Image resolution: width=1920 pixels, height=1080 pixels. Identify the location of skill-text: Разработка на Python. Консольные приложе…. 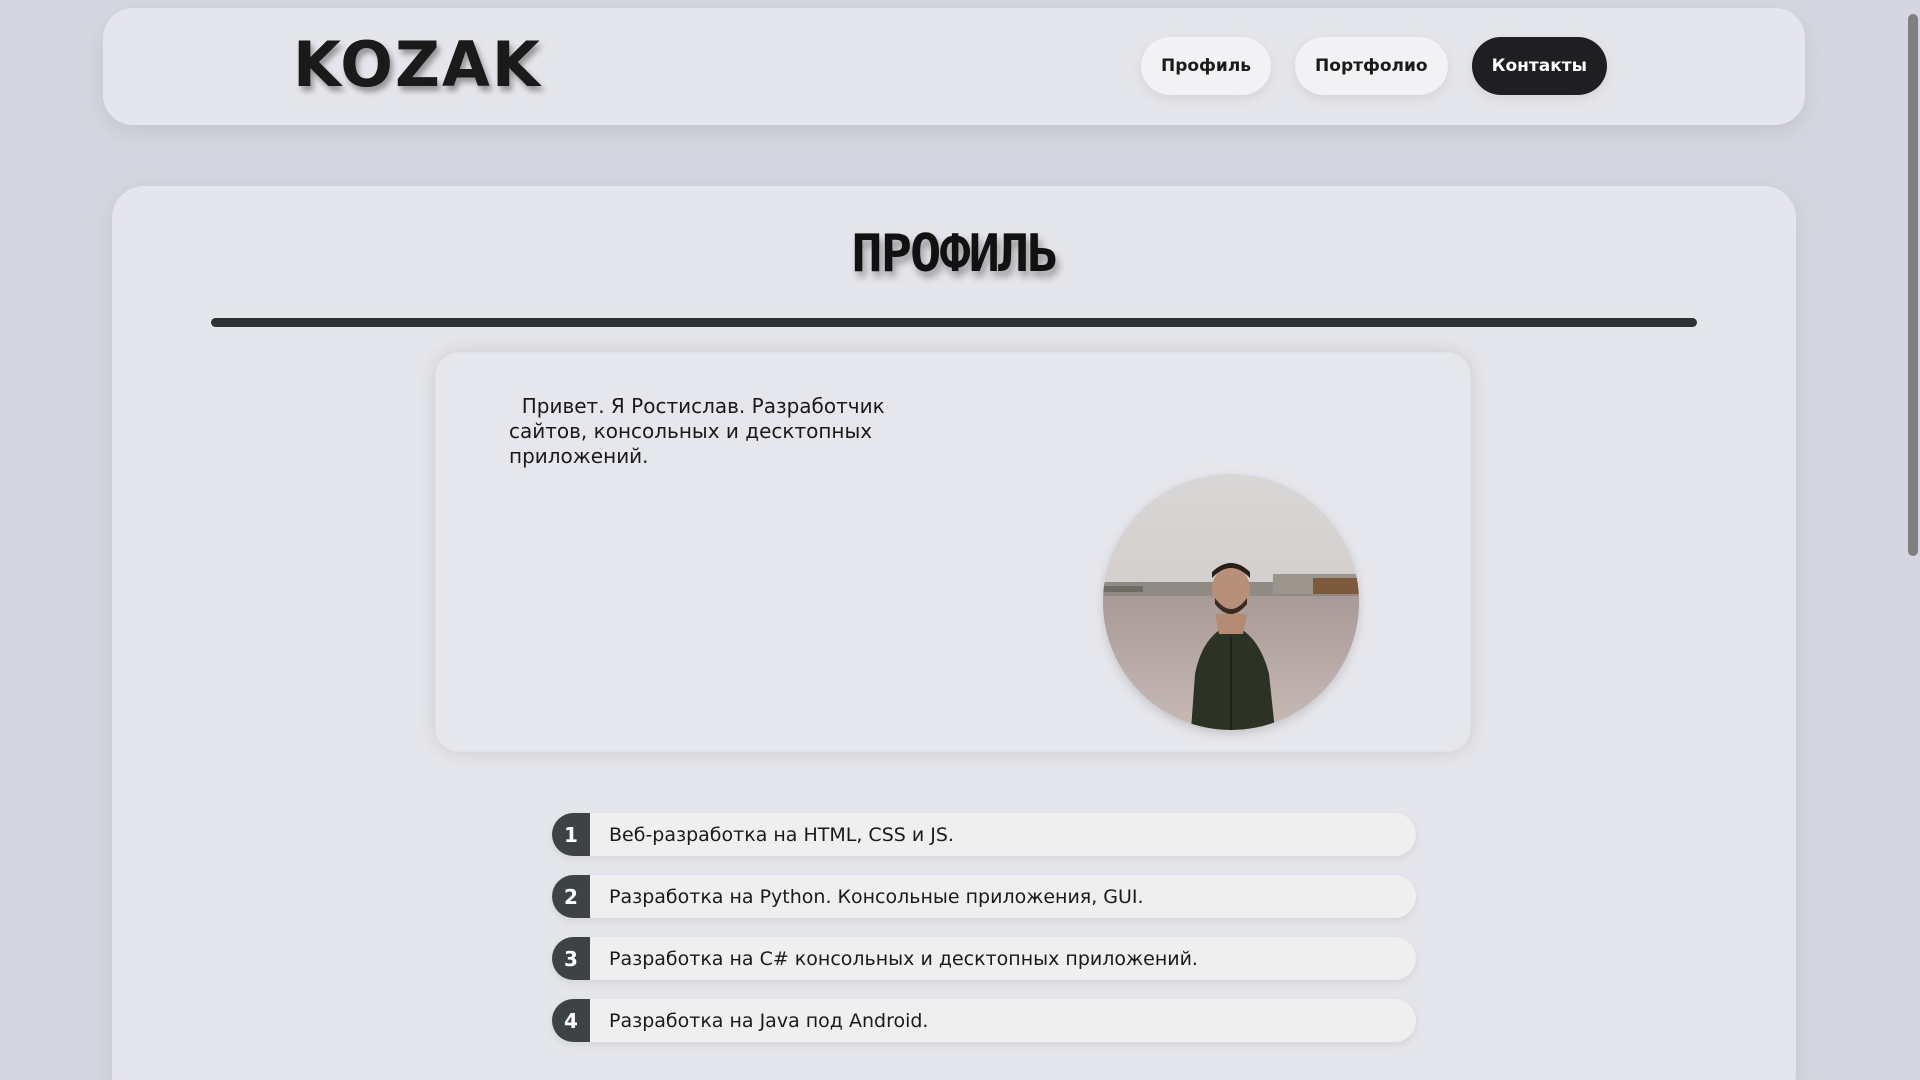
(876, 896).